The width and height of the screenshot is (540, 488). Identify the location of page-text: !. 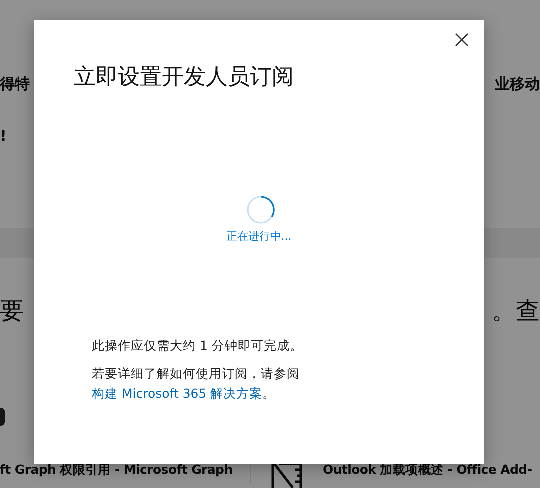
(3, 137).